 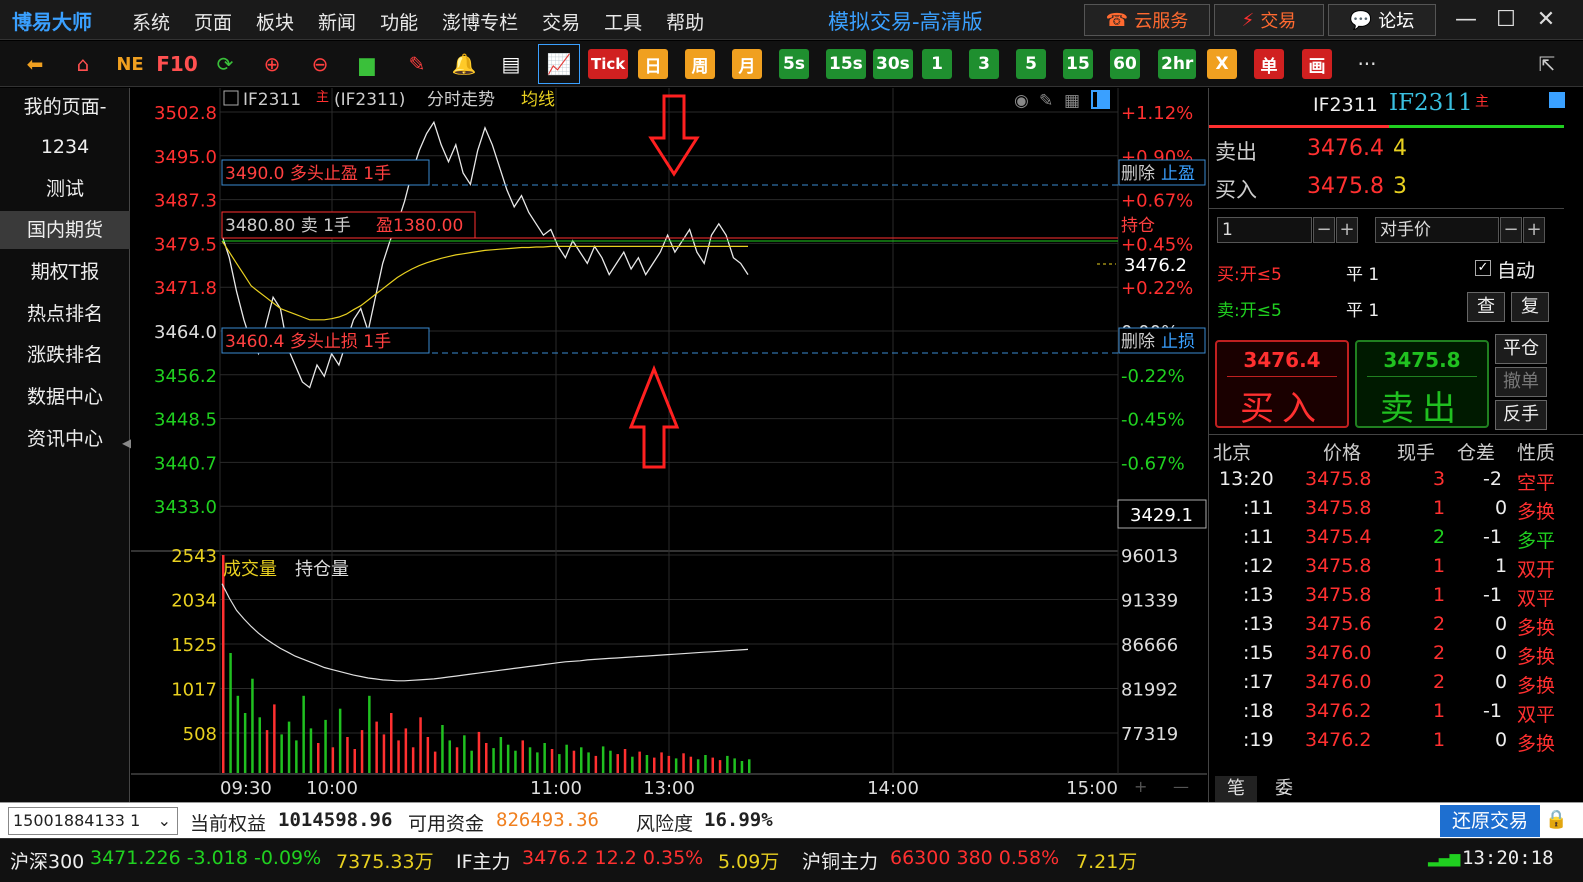 What do you see at coordinates (1466, 20) in the screenshot?
I see `minimize-icon: —` at bounding box center [1466, 20].